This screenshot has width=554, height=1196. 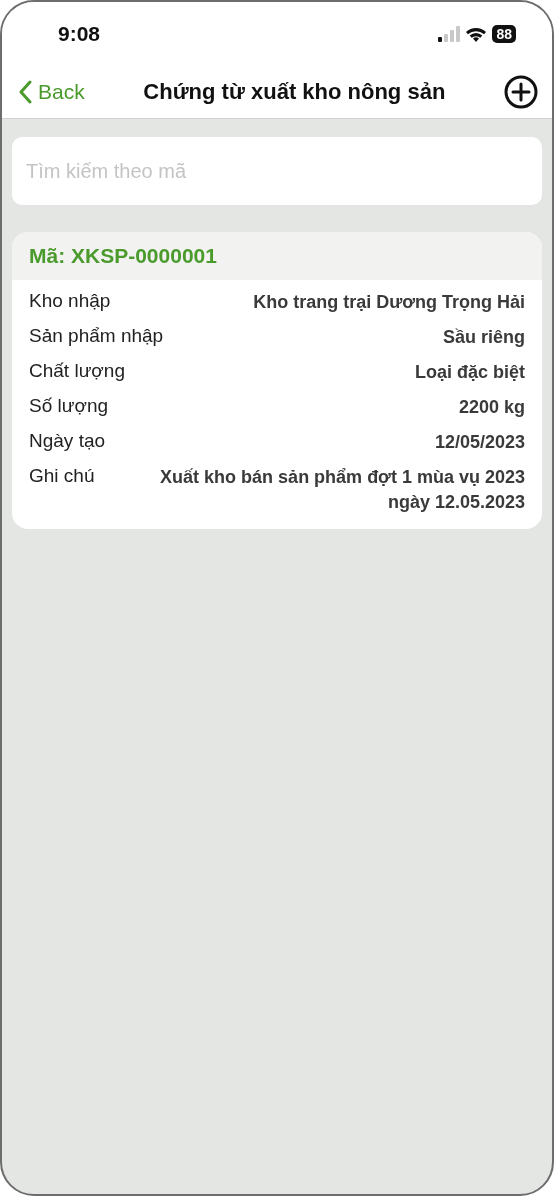 What do you see at coordinates (96, 336) in the screenshot?
I see `field-label: Sản phẩm nhập` at bounding box center [96, 336].